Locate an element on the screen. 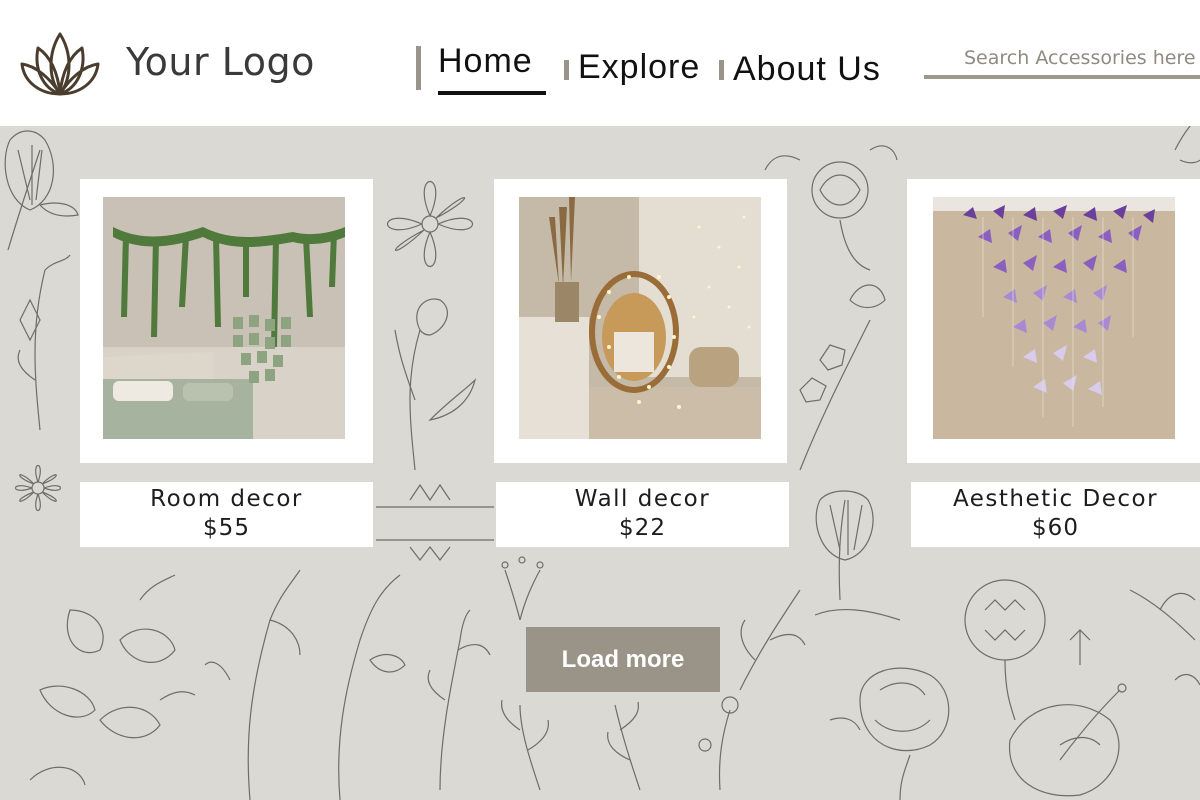  nav-about-label: About Us is located at coordinates (807, 69).